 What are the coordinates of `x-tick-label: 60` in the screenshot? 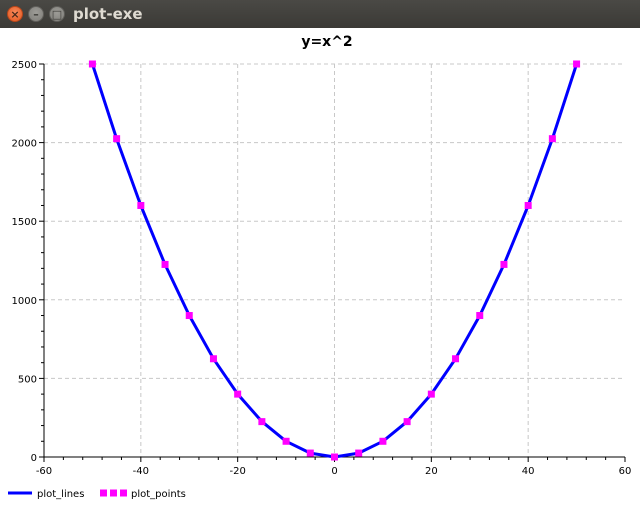 It's located at (625, 471).